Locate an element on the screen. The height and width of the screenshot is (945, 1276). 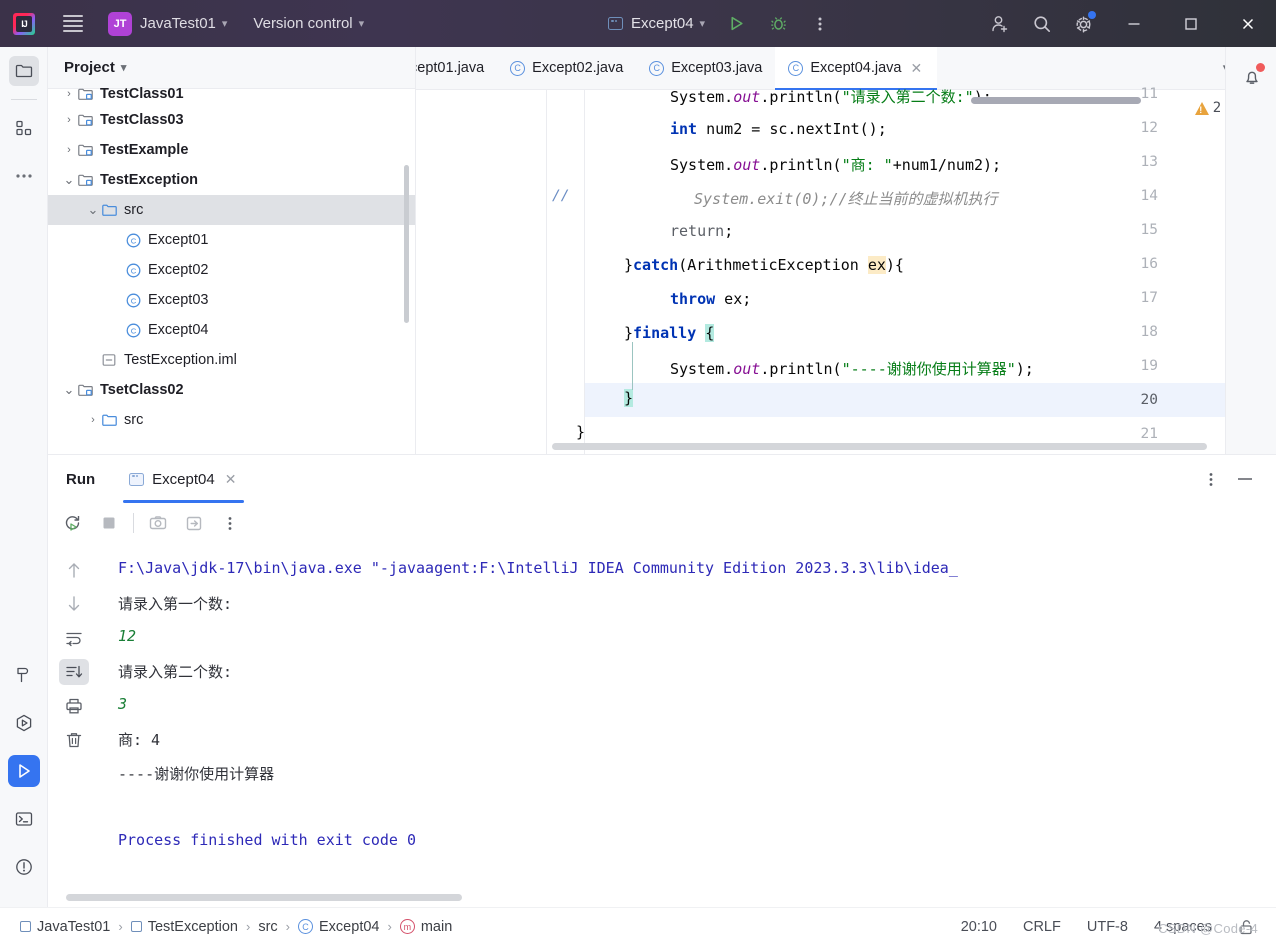
sidebar-item-run is located at coordinates (24, 771).